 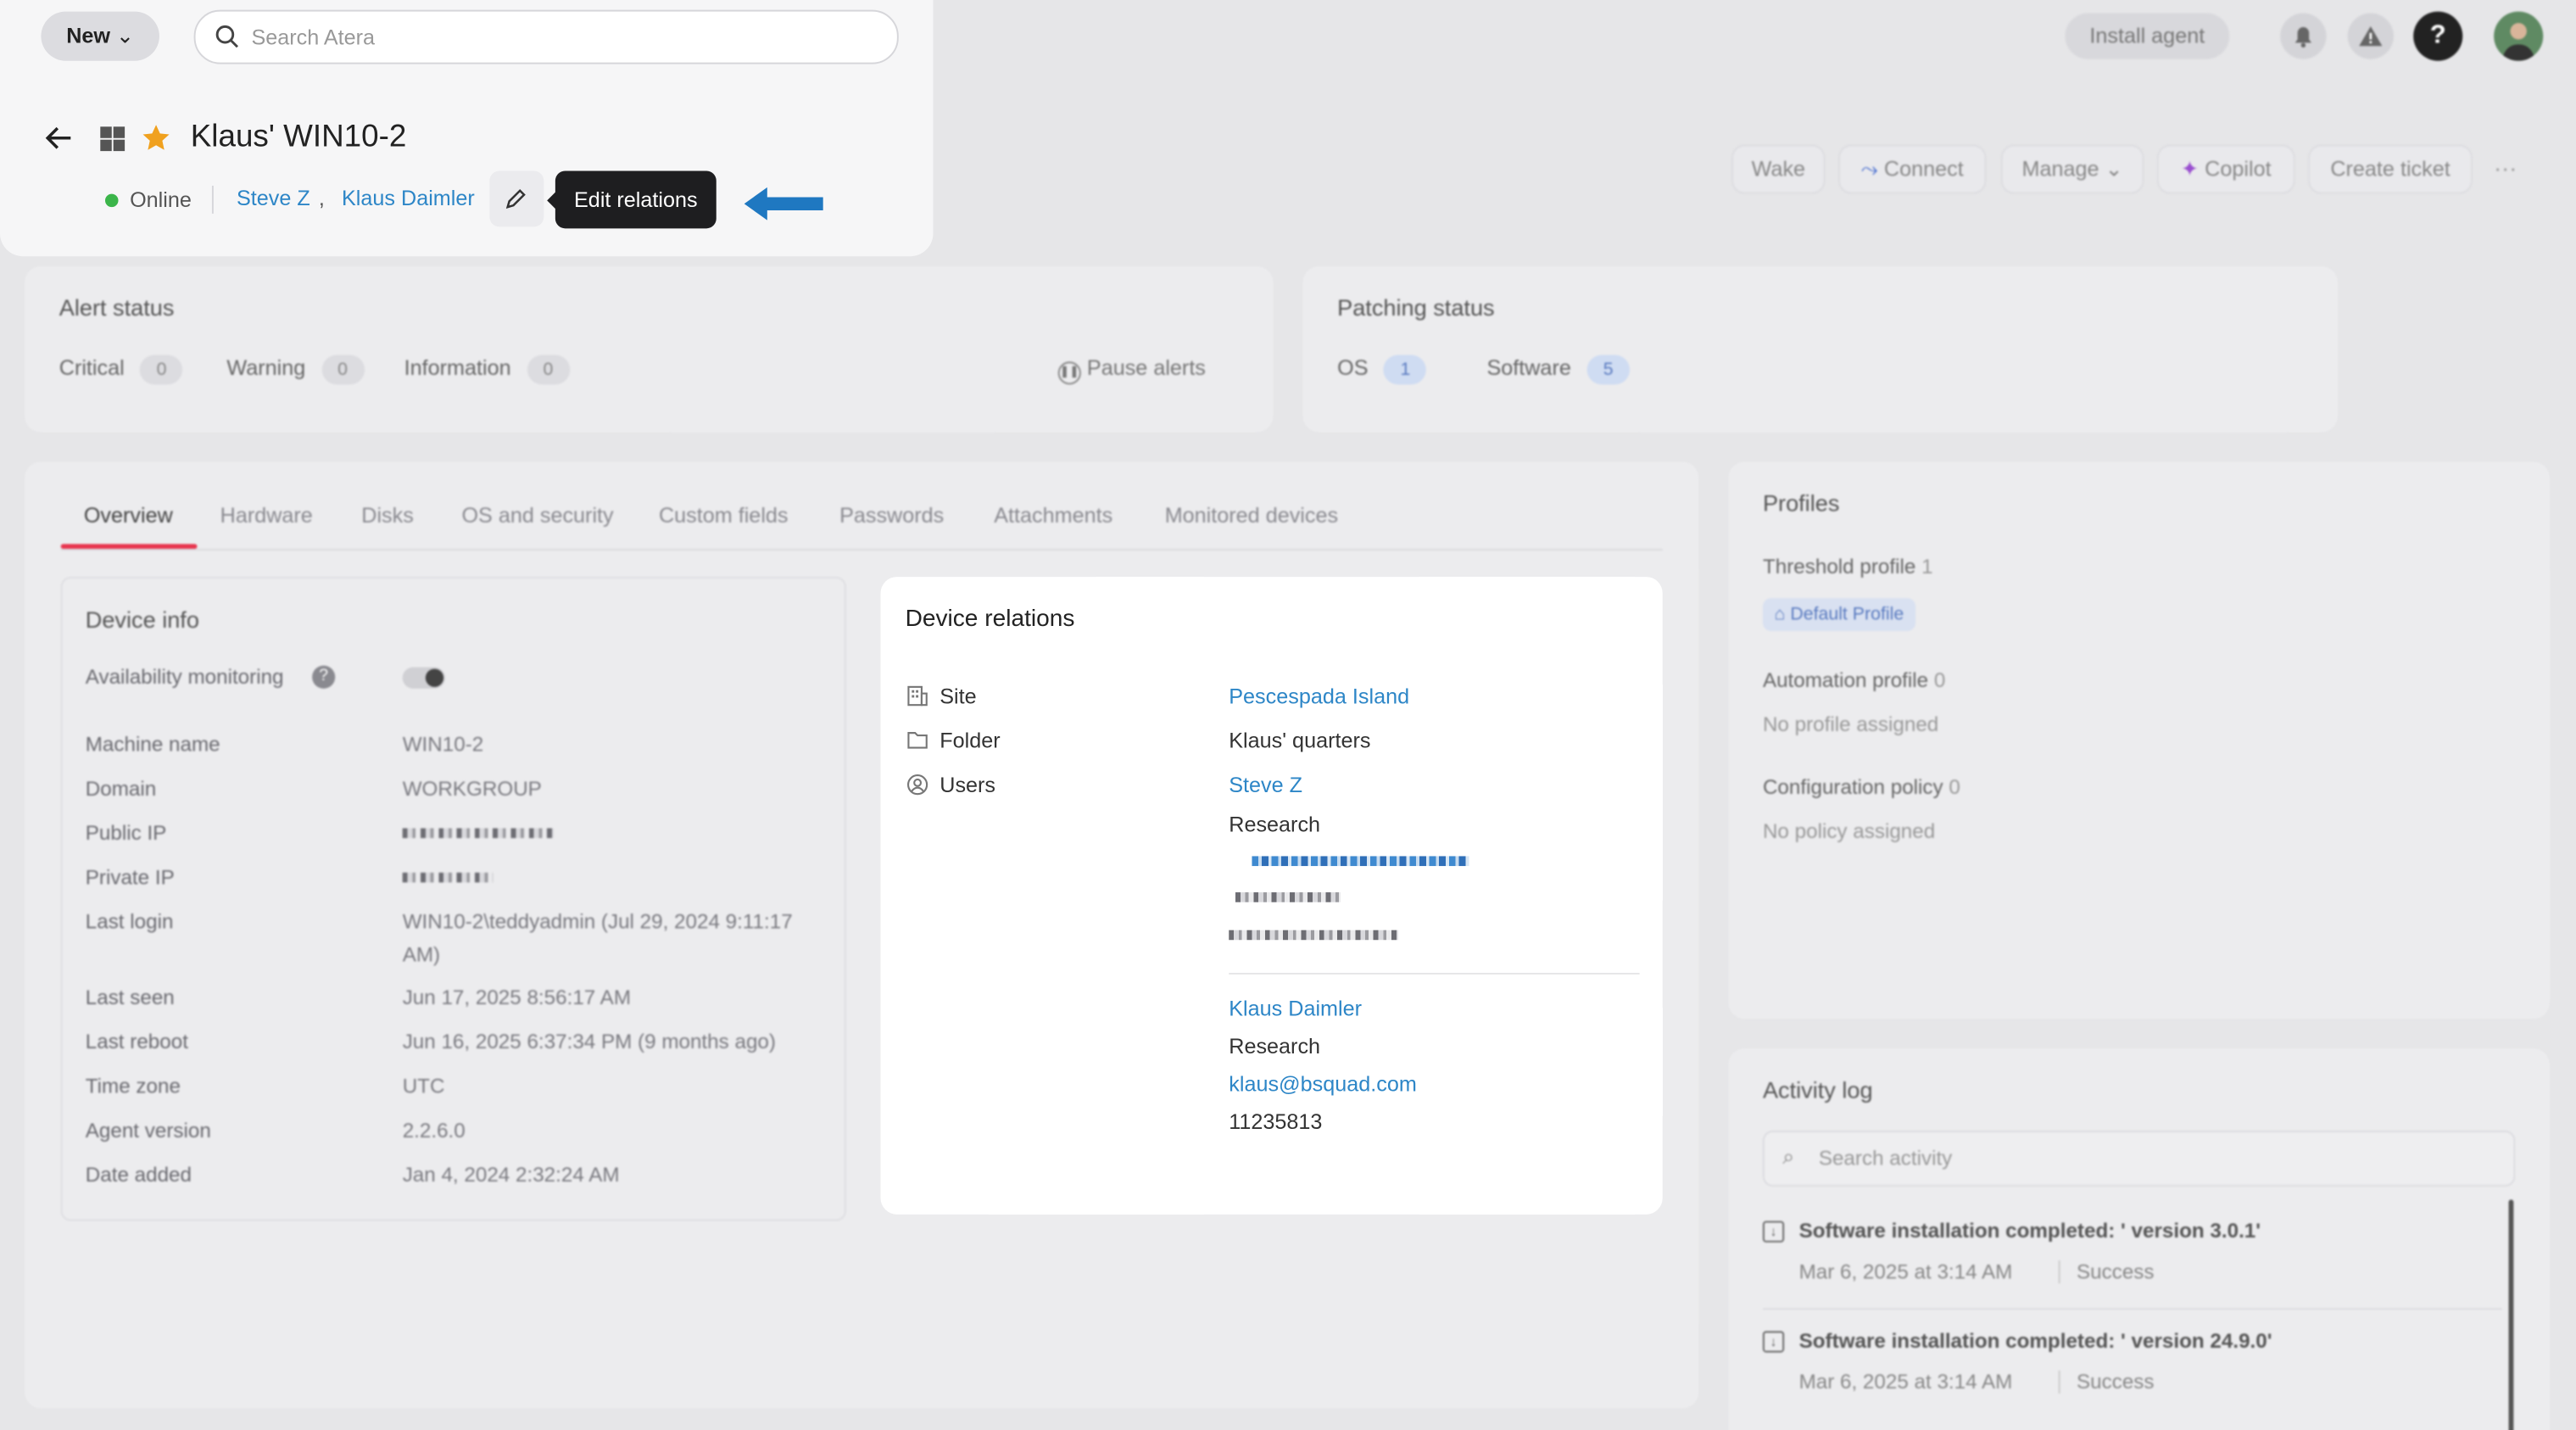 I want to click on edit-relations-tooltip: Edit relations, so click(x=635, y=200).